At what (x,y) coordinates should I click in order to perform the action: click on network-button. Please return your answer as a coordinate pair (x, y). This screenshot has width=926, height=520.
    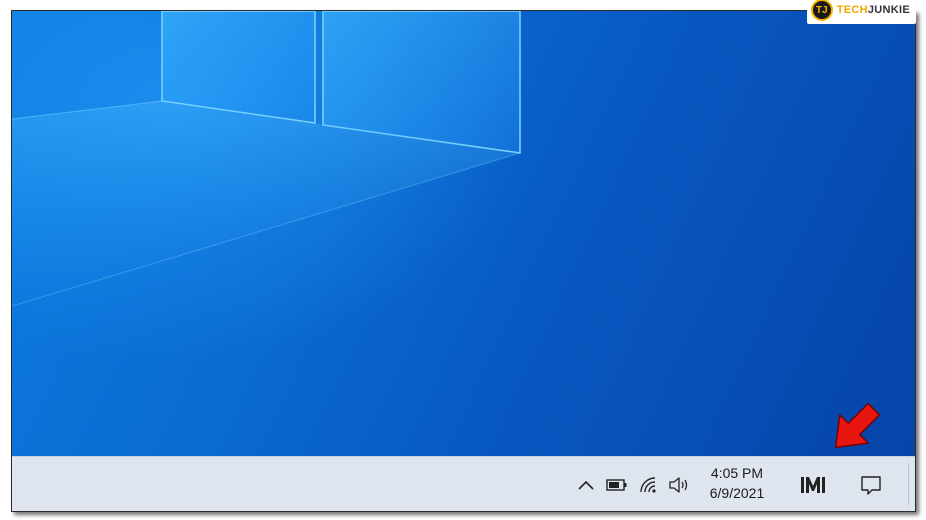
    Looking at the image, I should click on (649, 484).